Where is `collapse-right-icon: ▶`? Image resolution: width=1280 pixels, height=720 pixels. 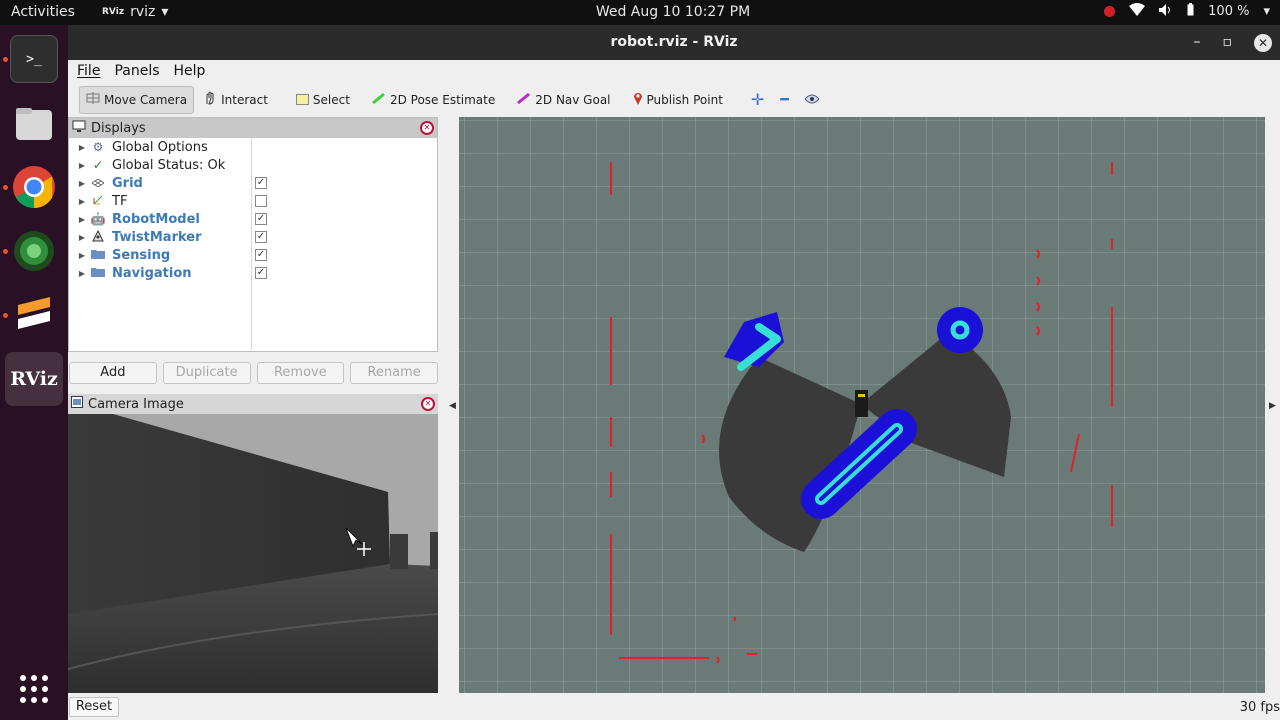 collapse-right-icon: ▶ is located at coordinates (1272, 406).